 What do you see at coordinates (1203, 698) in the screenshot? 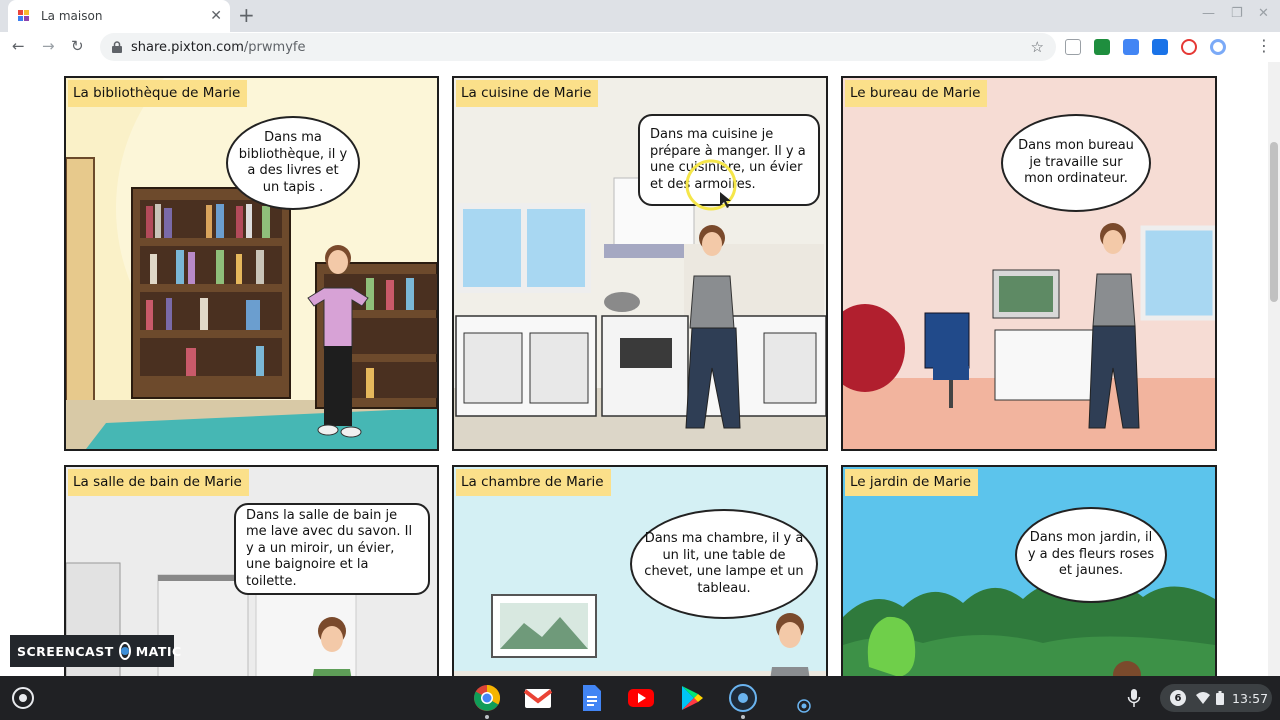
I see `wifi-icon` at bounding box center [1203, 698].